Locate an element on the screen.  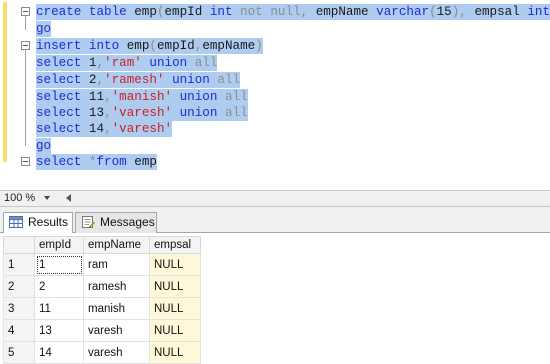
tab-messages: Messages is located at coordinates (116, 222).